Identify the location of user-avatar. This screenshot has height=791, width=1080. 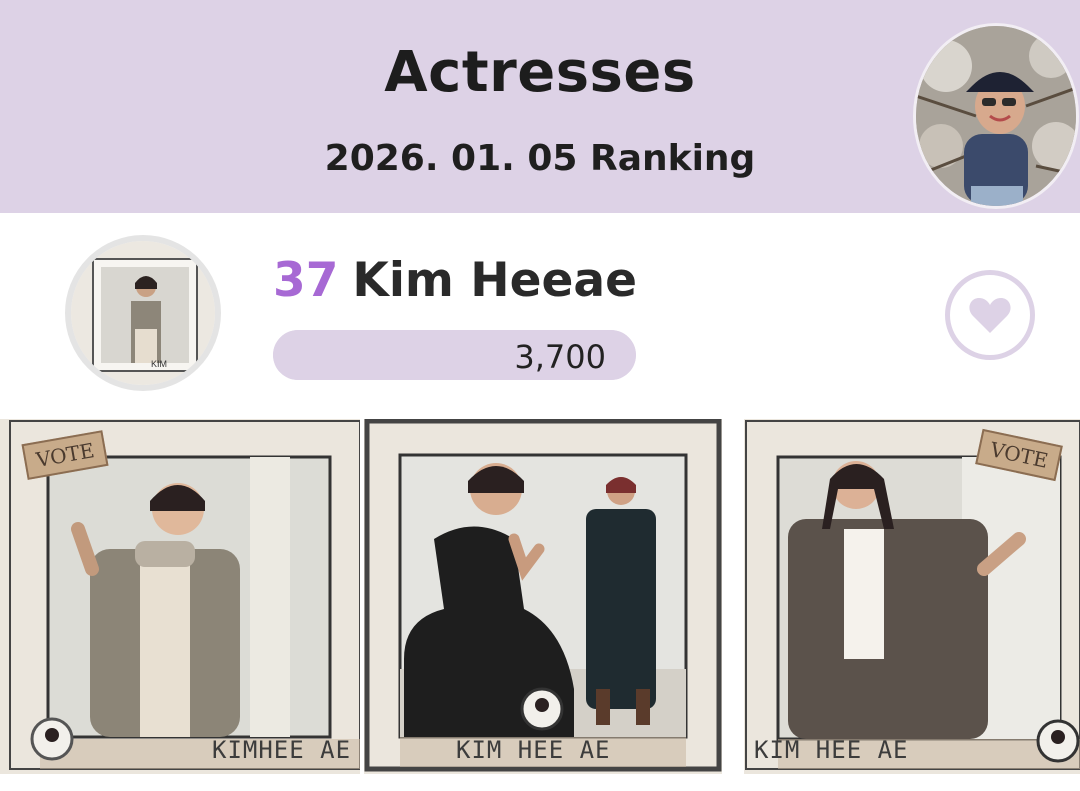
(996, 116).